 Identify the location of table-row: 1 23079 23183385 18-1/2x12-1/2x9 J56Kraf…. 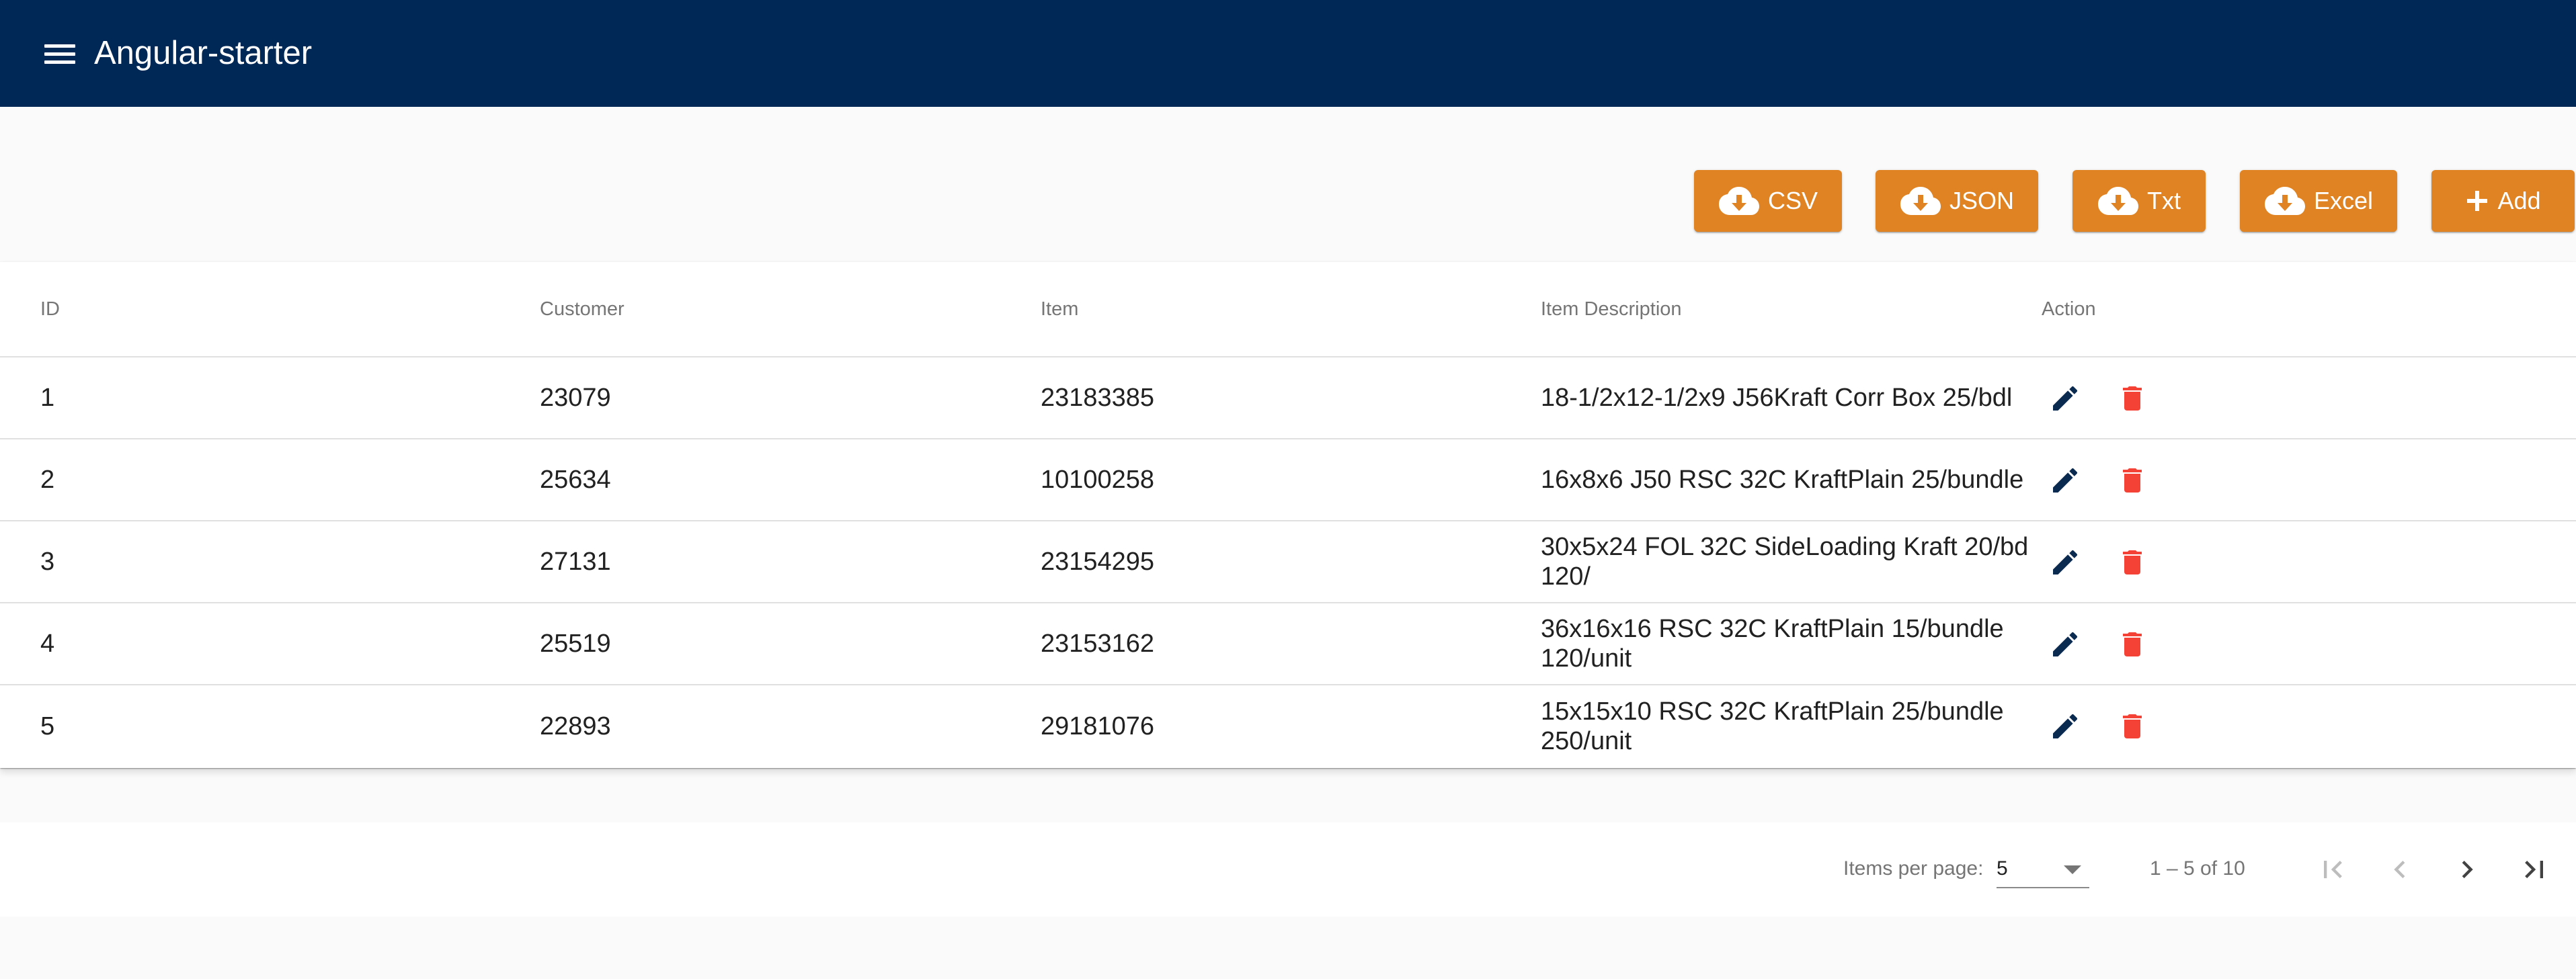
(1288, 398).